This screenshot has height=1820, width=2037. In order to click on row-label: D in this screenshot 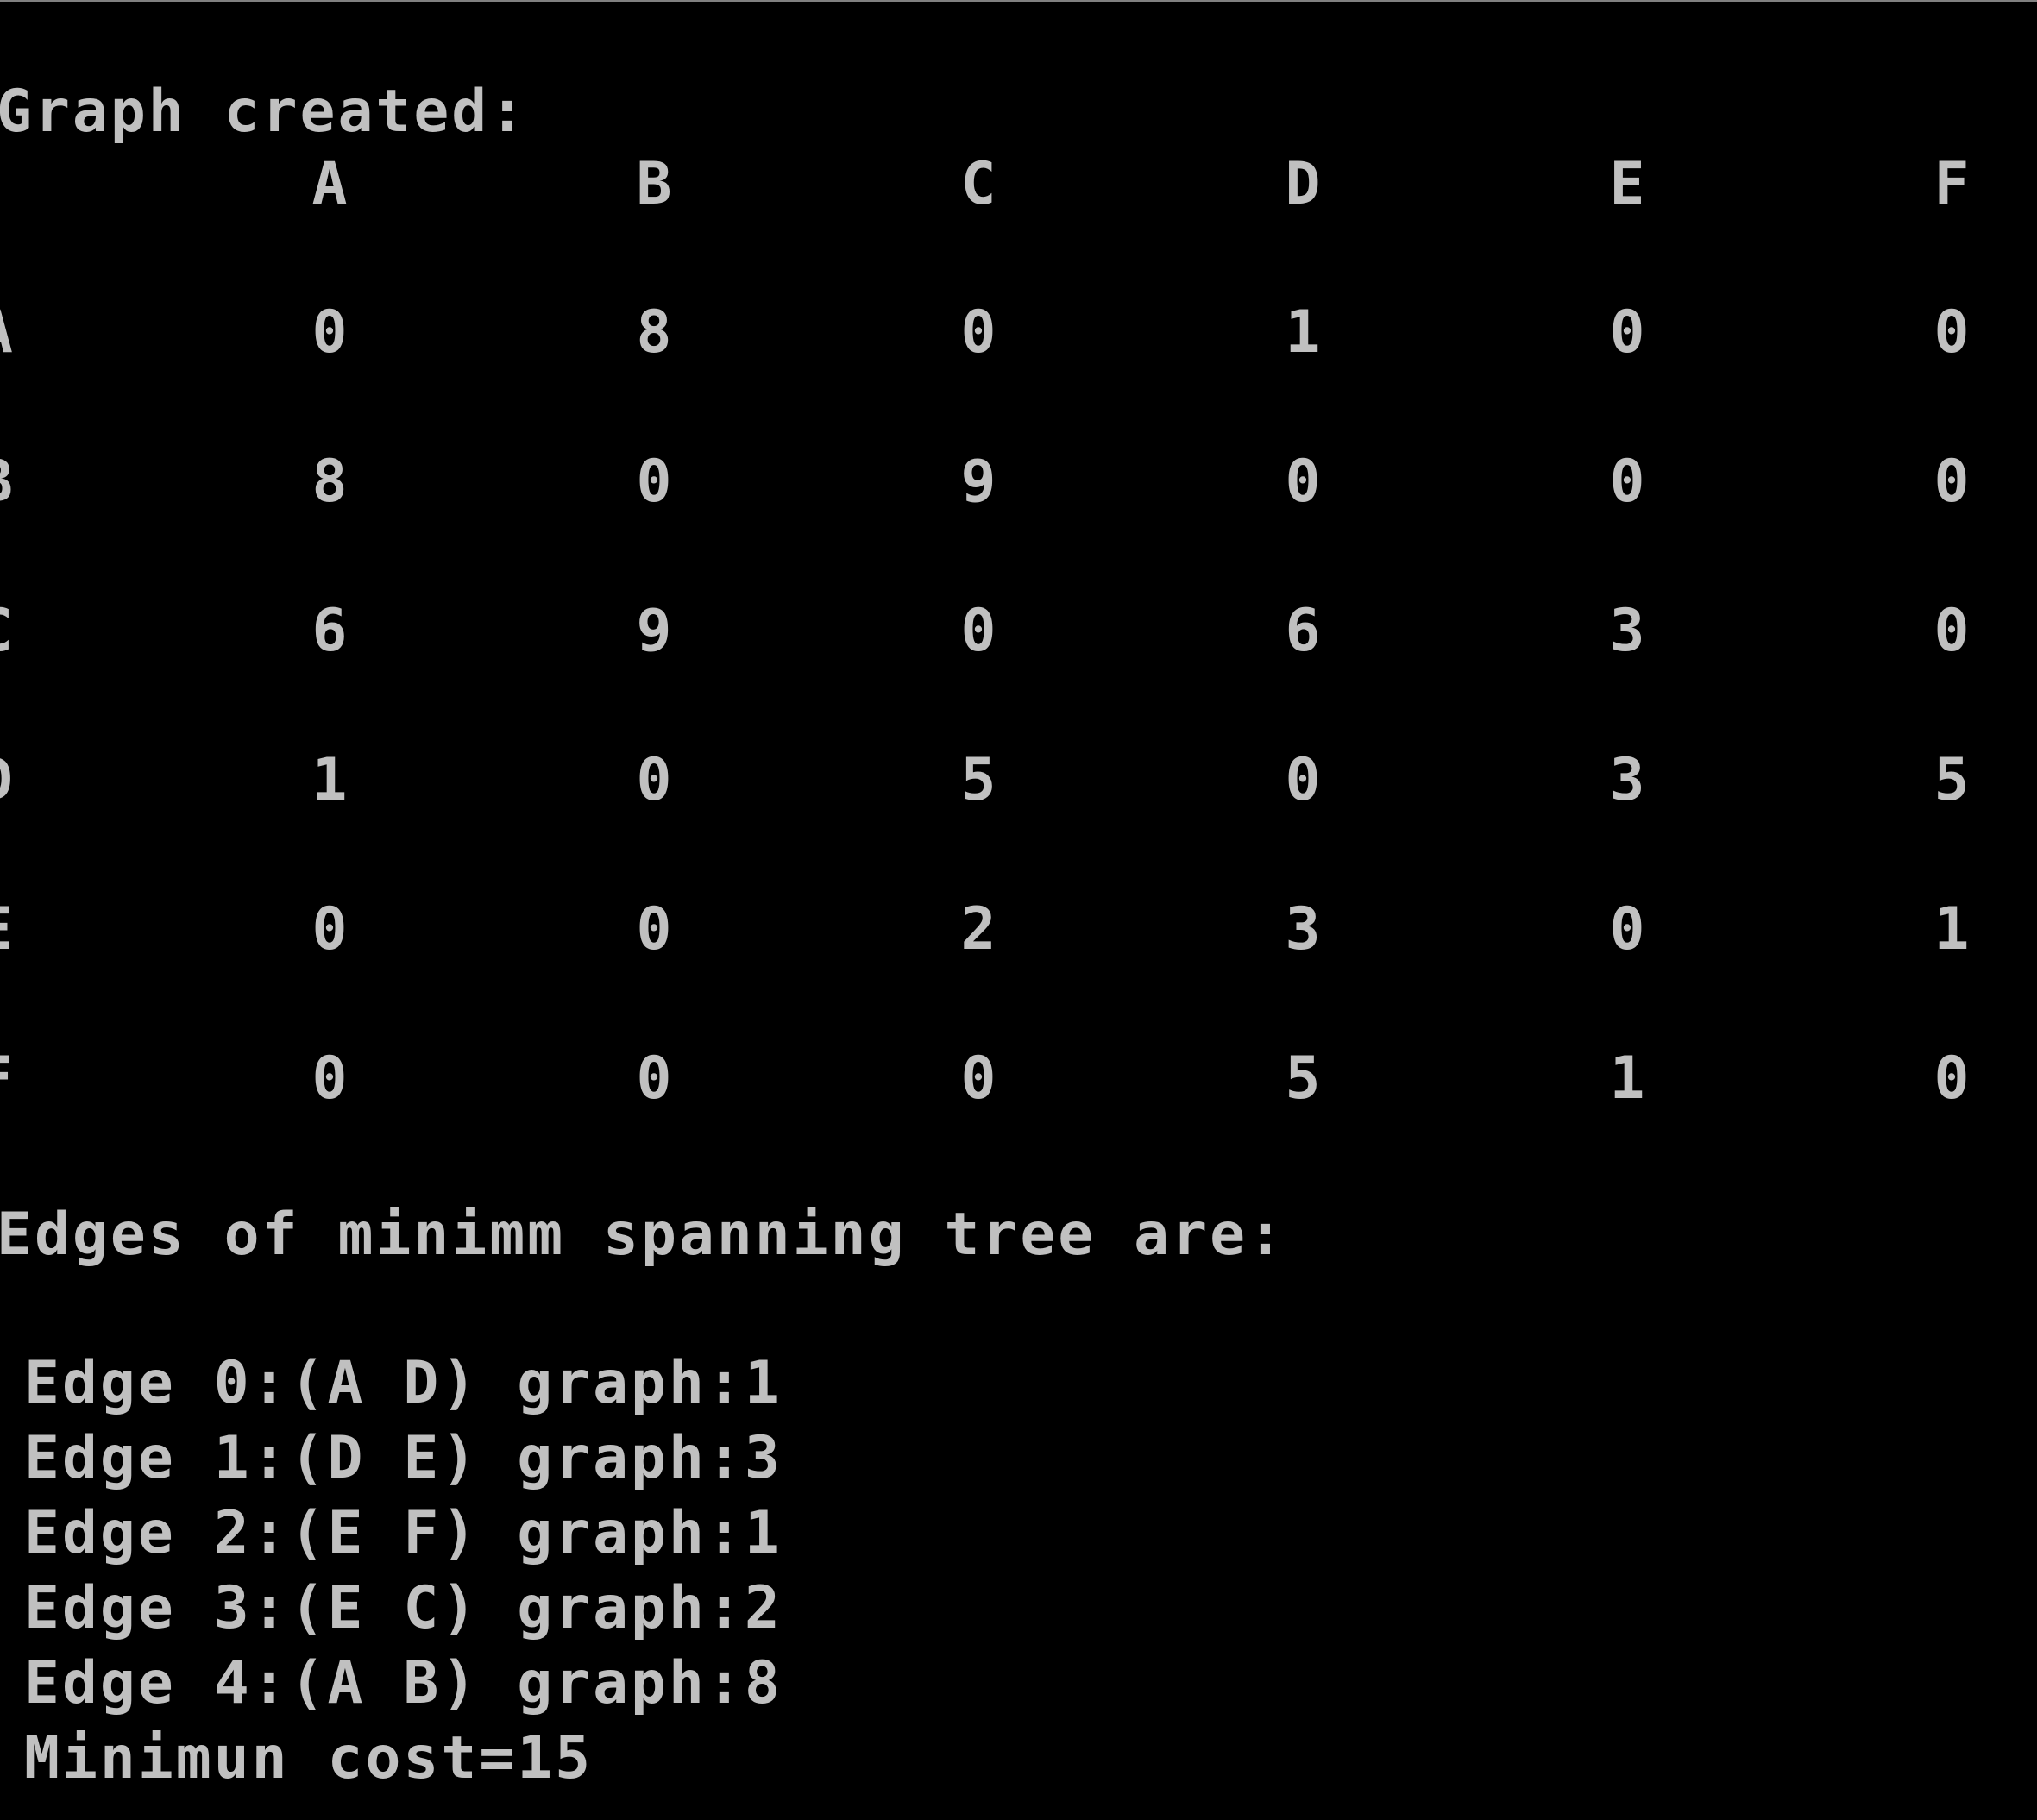, I will do `click(7, 780)`.